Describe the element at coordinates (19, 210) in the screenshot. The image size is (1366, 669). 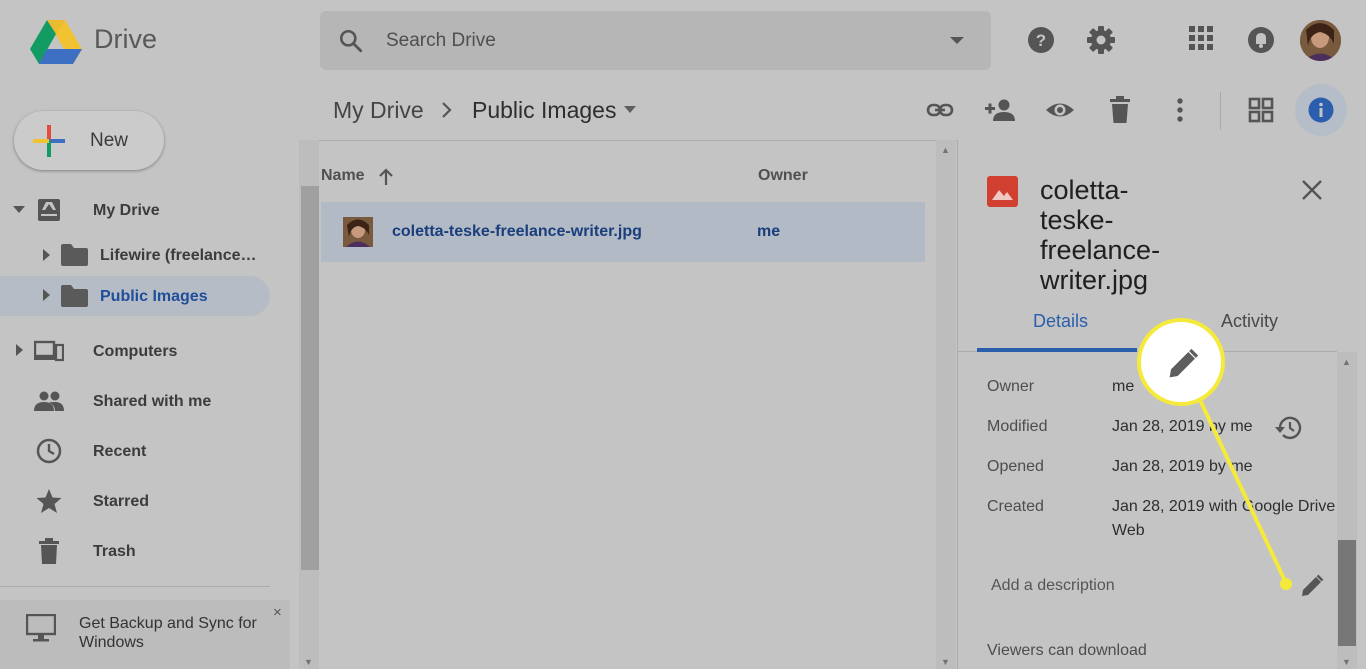
I see `caret-down-icon` at that location.